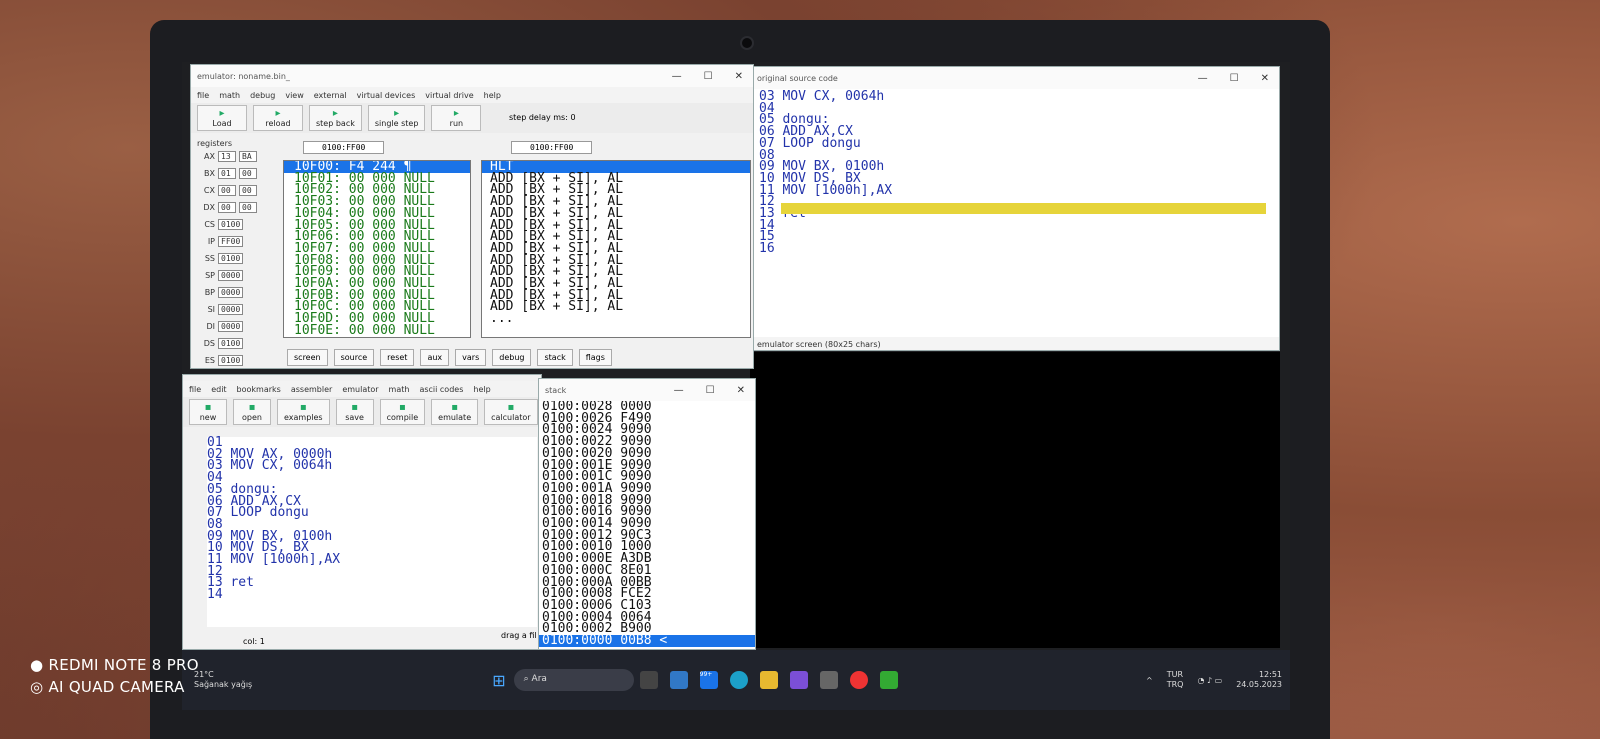 The width and height of the screenshot is (1600, 739). I want to click on menu-item: assembler, so click(311, 389).